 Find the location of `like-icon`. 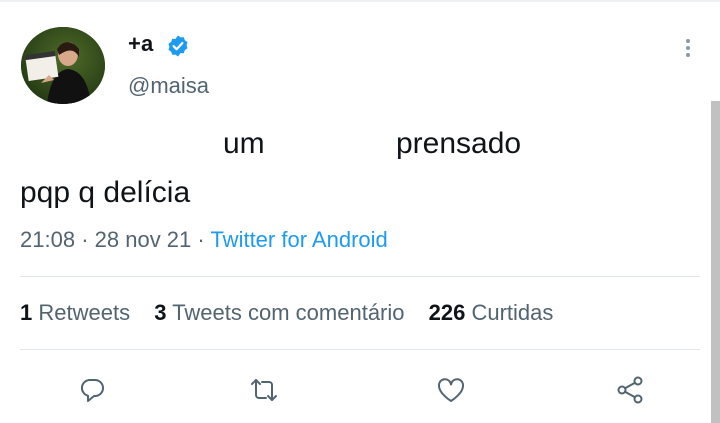

like-icon is located at coordinates (451, 390).